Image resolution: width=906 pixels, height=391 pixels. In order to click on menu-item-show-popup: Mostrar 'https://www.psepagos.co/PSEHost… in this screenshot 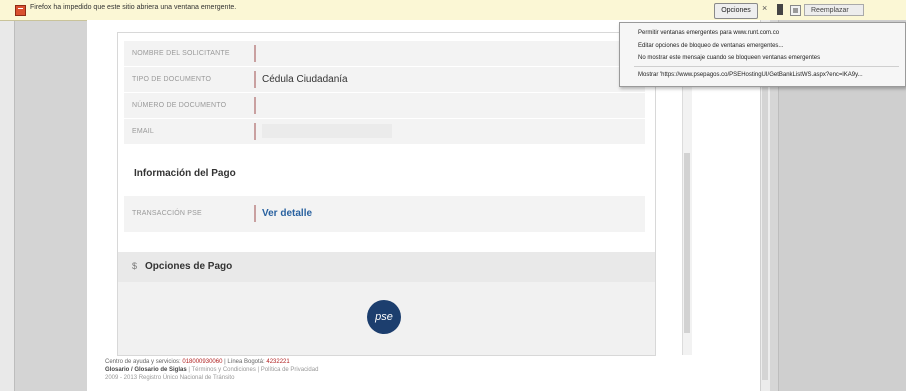, I will do `click(750, 75)`.